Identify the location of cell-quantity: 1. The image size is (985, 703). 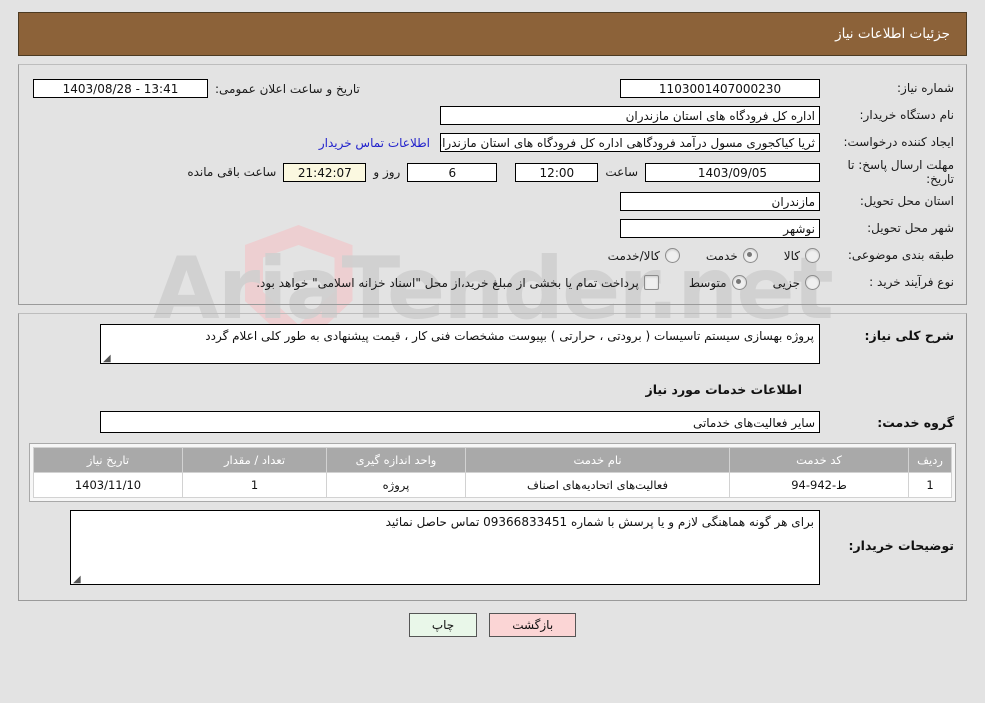
(254, 485).